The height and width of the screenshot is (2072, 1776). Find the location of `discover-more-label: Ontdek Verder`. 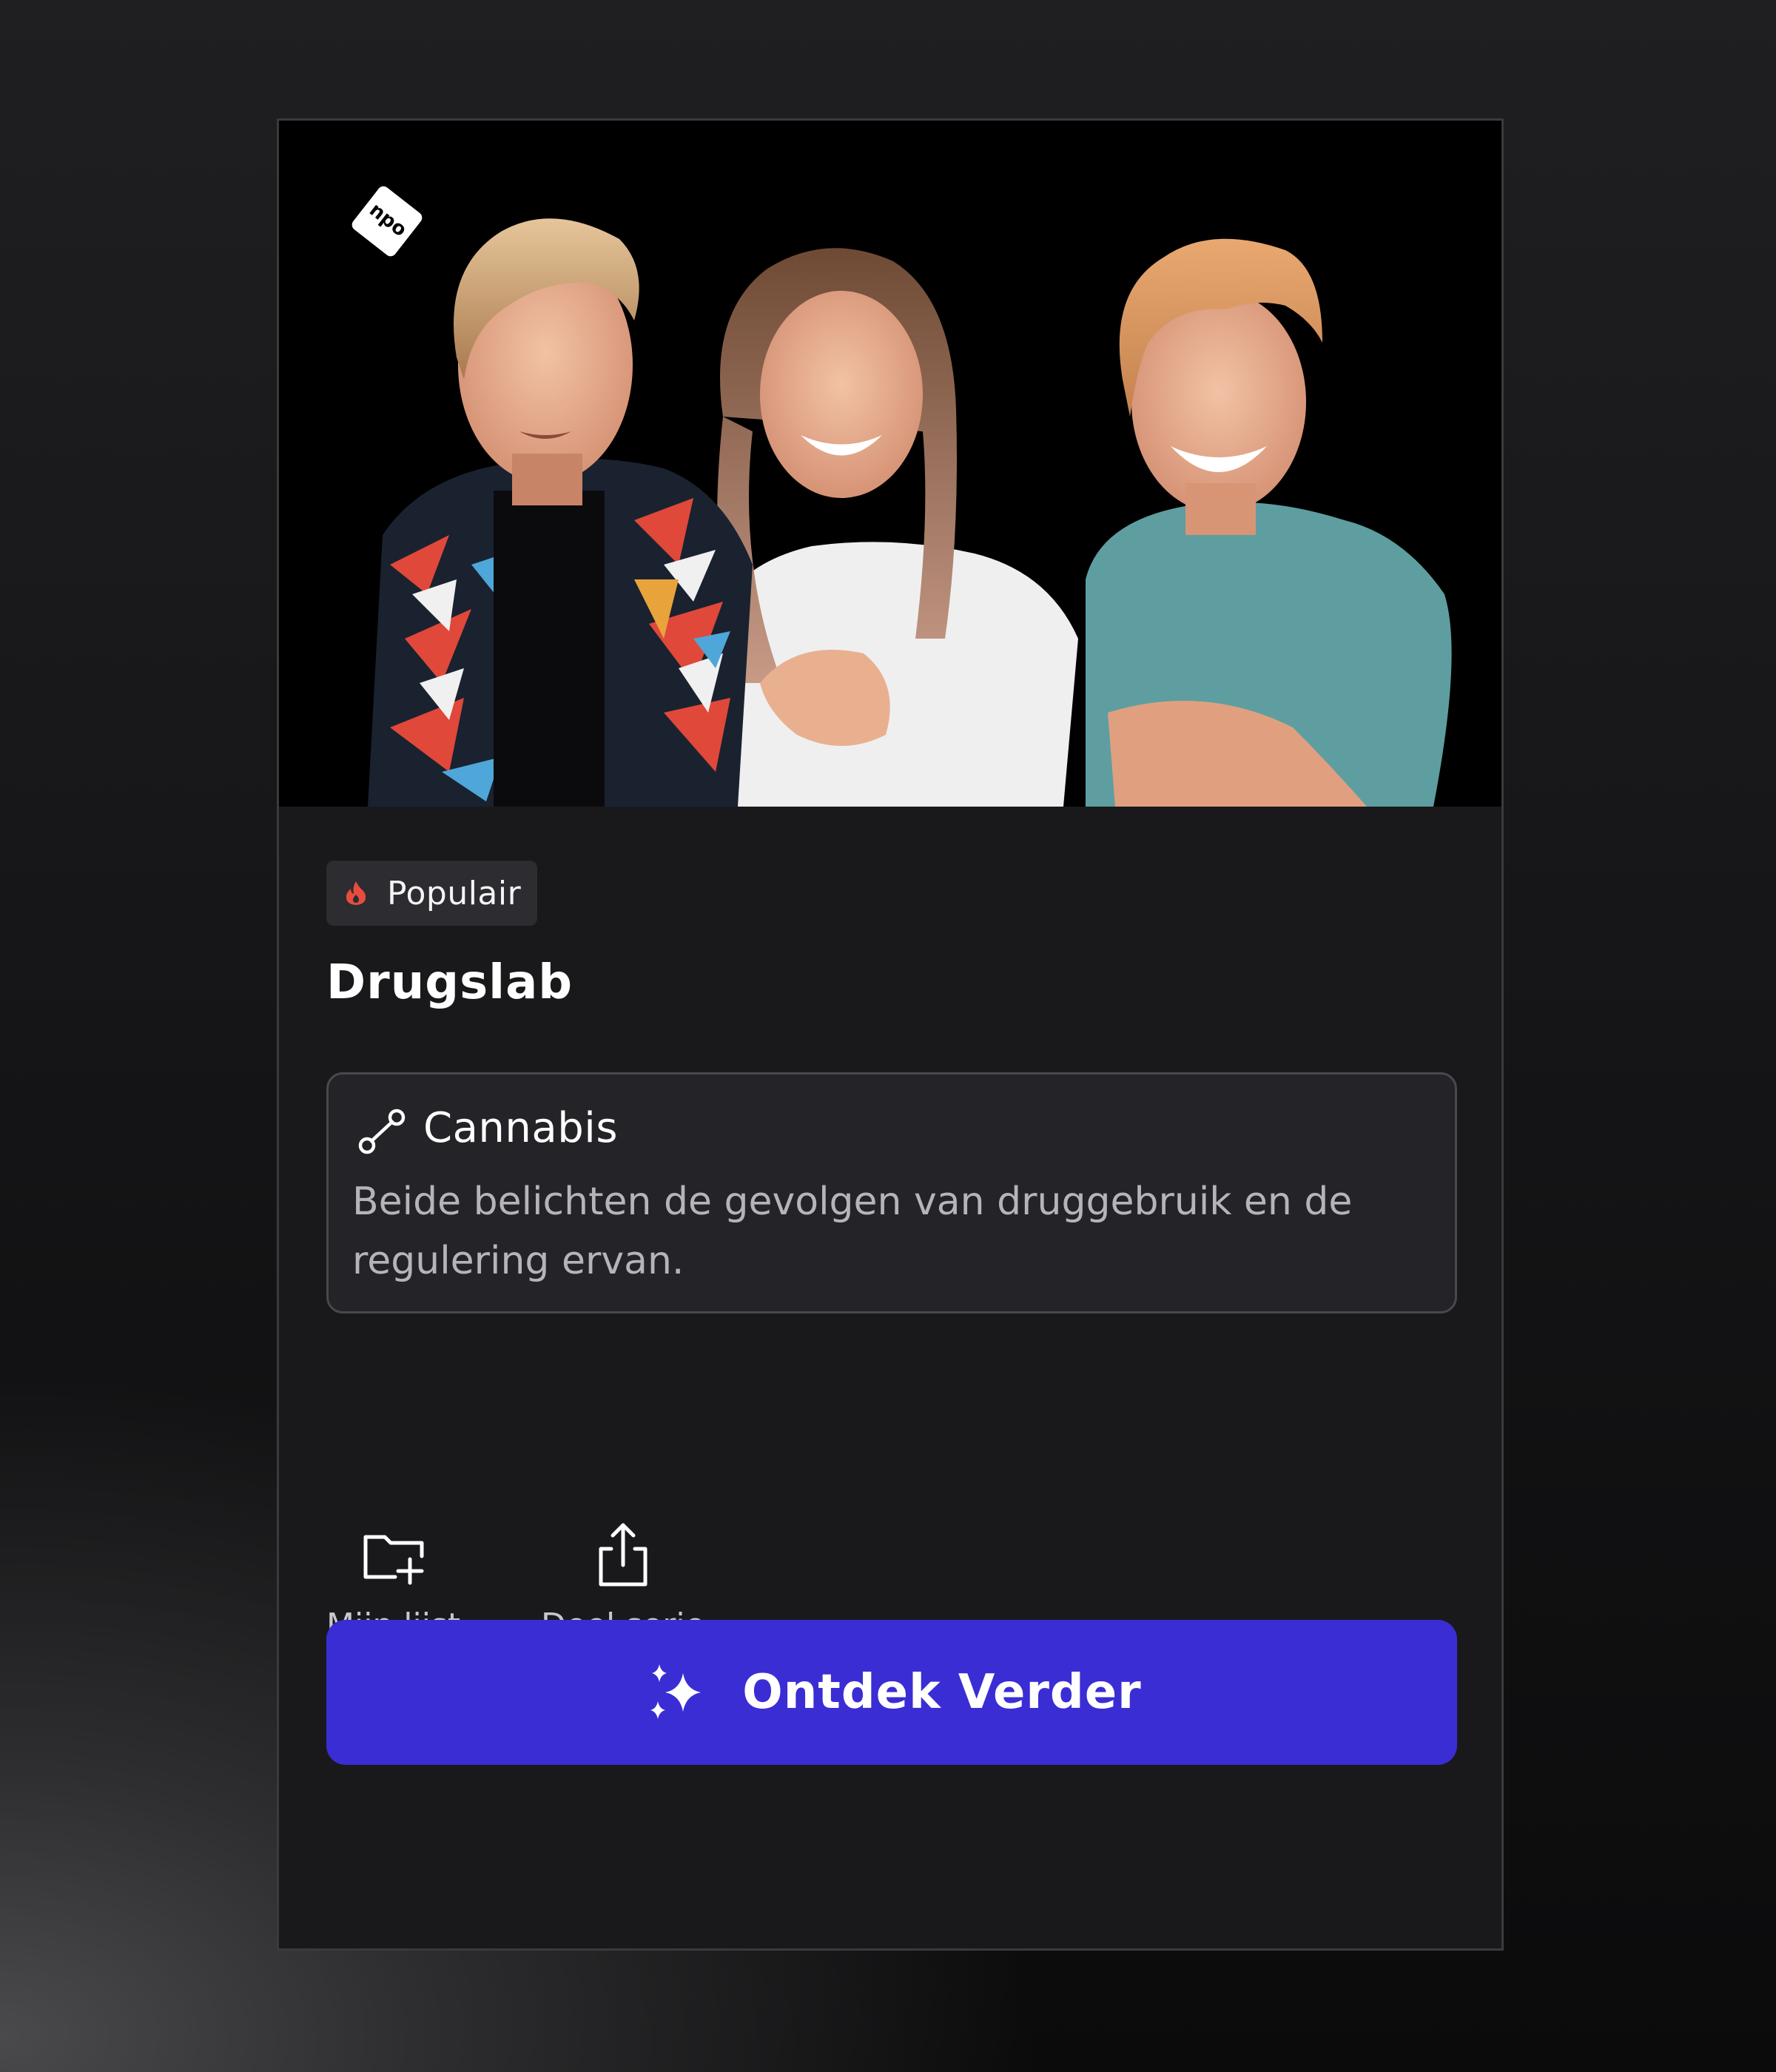

discover-more-label: Ontdek Verder is located at coordinates (942, 1692).